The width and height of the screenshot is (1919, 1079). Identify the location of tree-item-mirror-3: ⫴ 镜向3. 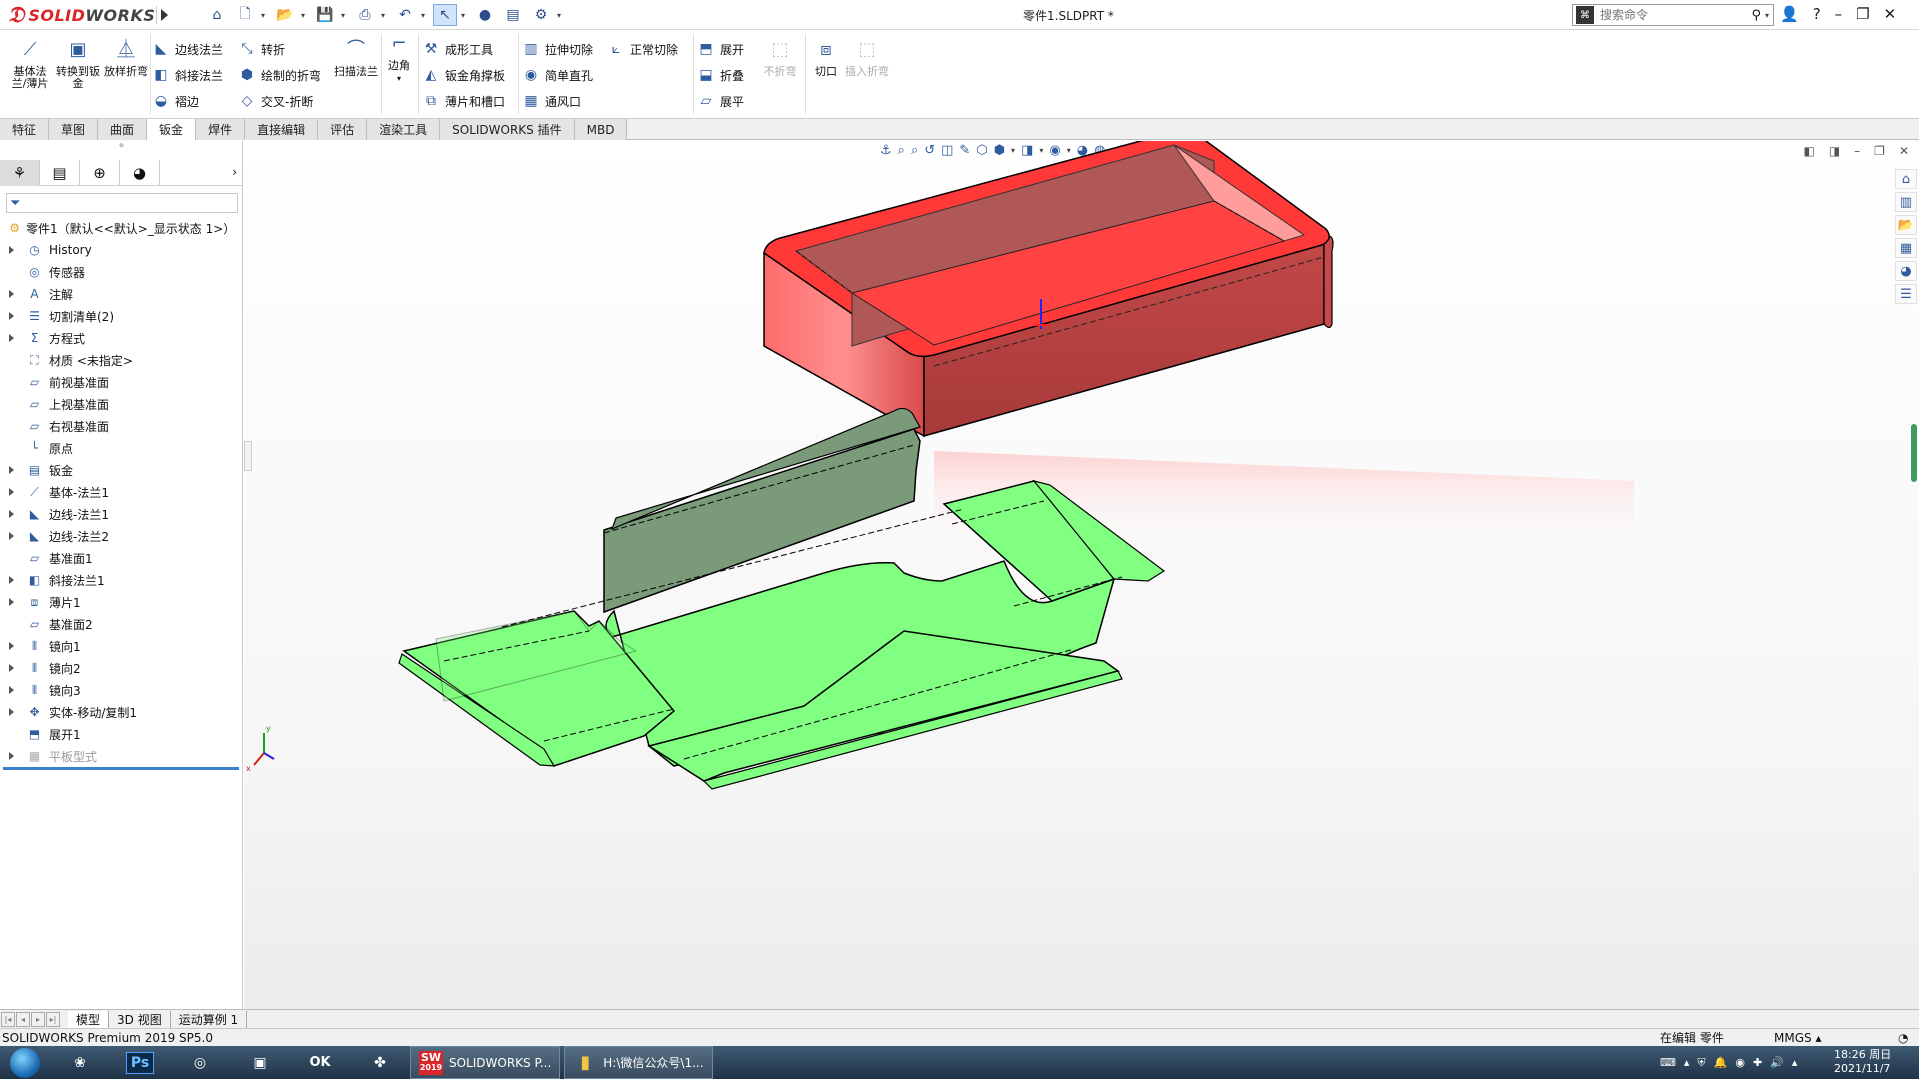
(121, 690).